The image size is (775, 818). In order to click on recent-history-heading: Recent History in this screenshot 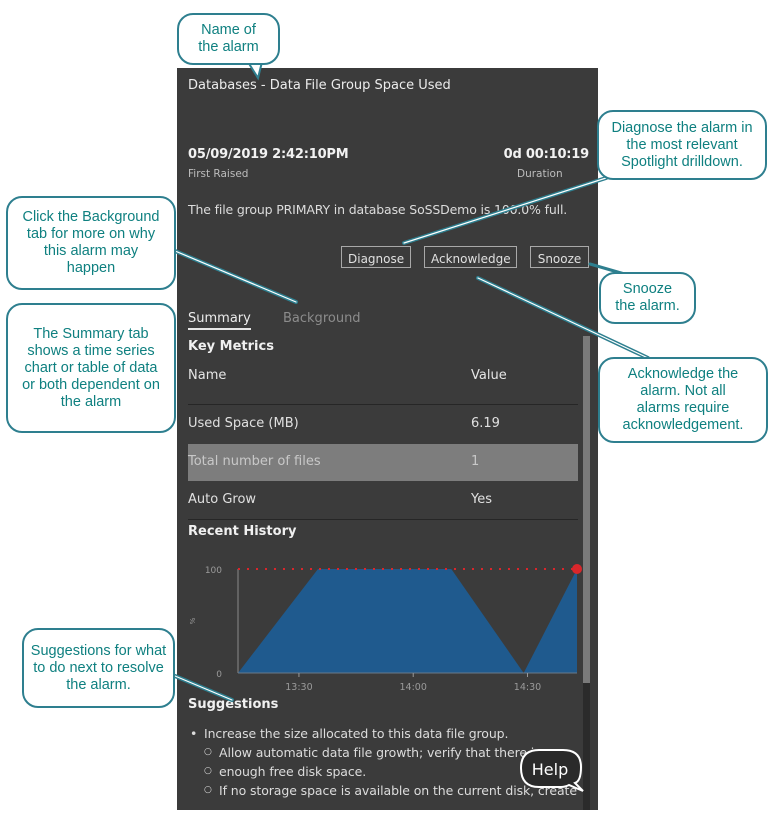, I will do `click(242, 531)`.